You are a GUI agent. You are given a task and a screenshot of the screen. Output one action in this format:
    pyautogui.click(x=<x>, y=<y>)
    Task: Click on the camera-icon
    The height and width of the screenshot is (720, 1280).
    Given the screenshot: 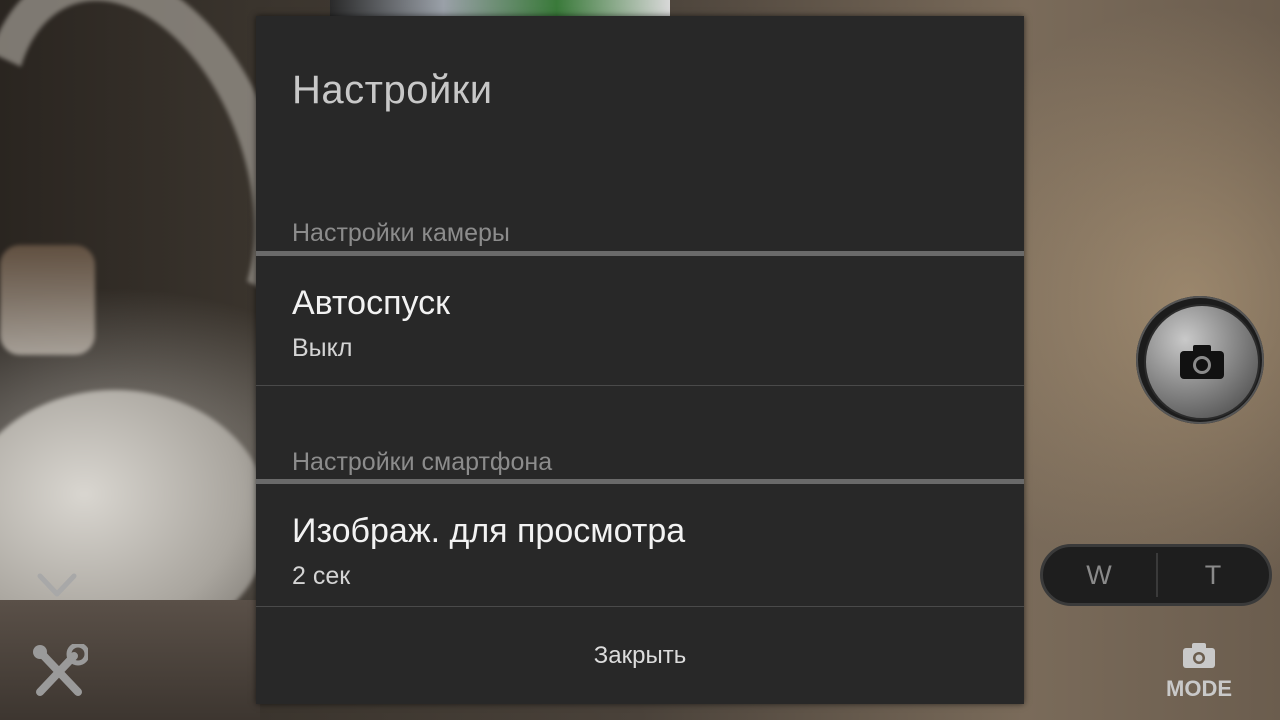 What is the action you would take?
    pyautogui.click(x=1202, y=362)
    